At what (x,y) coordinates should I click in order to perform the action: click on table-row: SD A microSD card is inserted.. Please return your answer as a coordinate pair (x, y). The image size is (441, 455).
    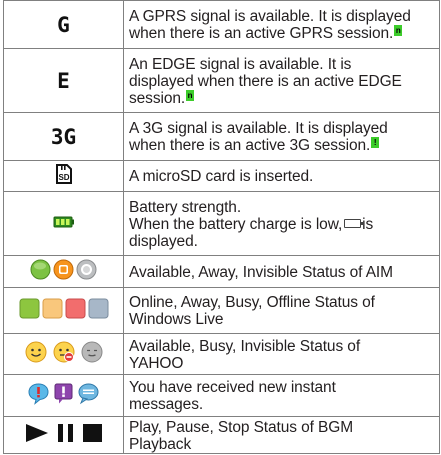
    Looking at the image, I should click on (221, 176).